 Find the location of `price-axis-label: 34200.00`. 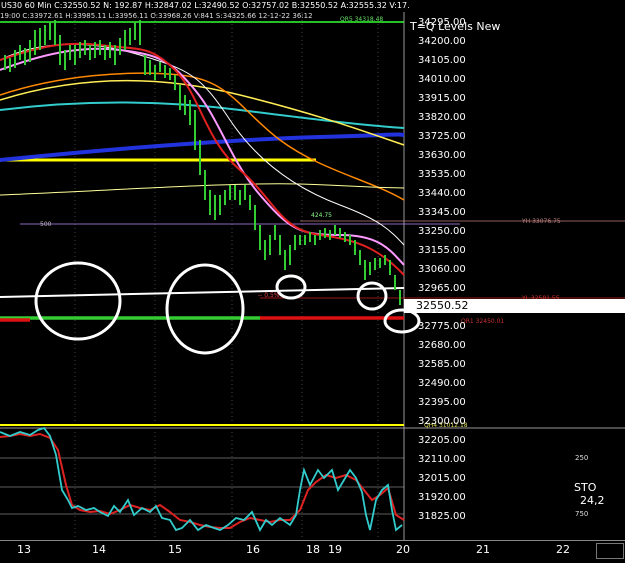

price-axis-label: 34200.00 is located at coordinates (442, 41).